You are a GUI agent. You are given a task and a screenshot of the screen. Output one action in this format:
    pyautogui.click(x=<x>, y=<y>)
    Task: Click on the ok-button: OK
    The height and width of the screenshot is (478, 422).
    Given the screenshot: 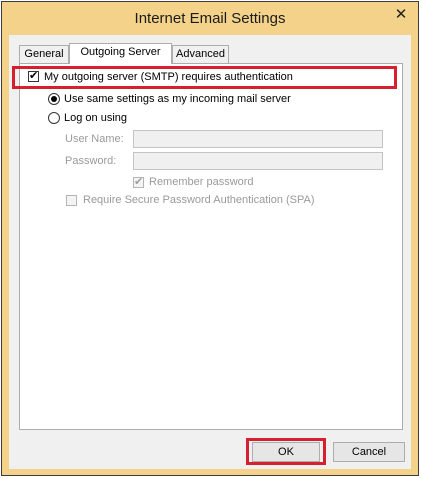 What is the action you would take?
    pyautogui.click(x=286, y=452)
    